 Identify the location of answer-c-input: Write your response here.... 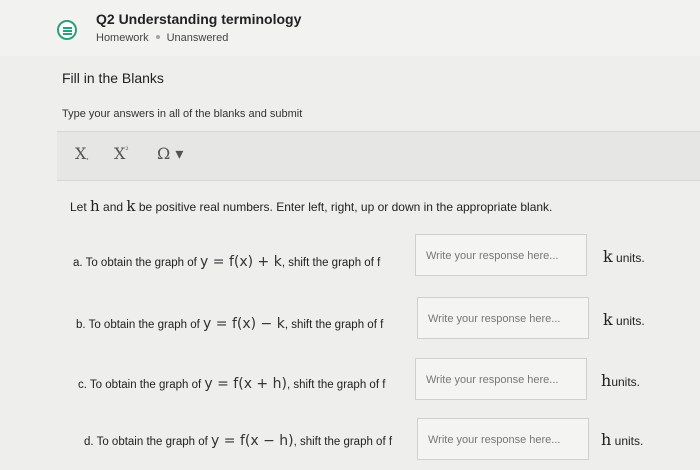
(501, 379).